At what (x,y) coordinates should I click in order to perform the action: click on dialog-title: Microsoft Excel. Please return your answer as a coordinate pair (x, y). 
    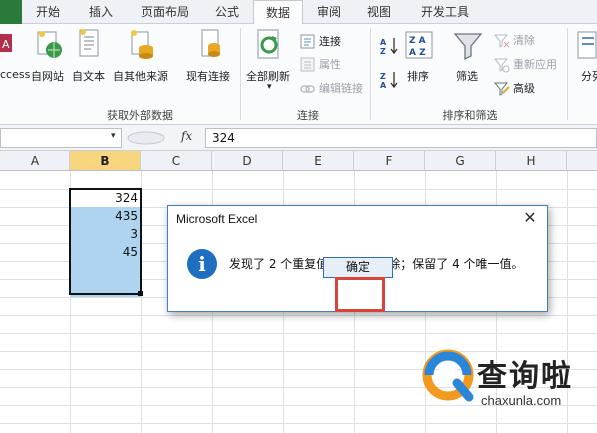
    Looking at the image, I should click on (217, 219).